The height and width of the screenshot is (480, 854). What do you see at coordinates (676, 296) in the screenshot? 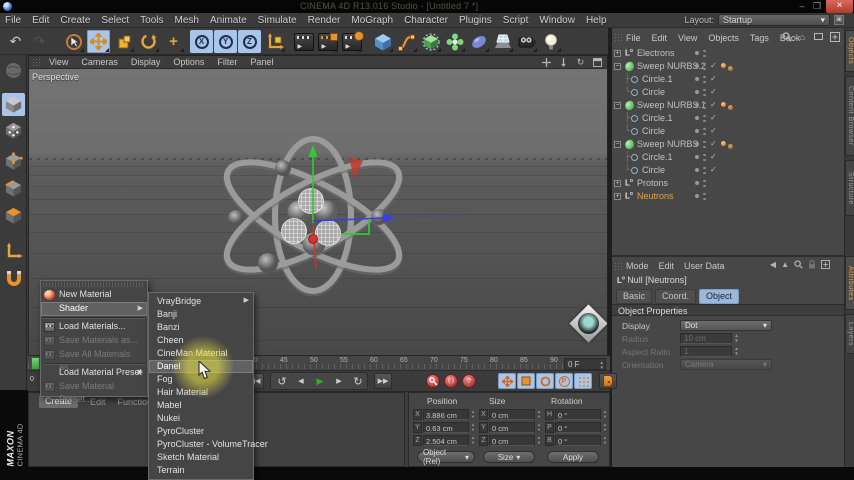
I see `tab-coord: Coord.` at bounding box center [676, 296].